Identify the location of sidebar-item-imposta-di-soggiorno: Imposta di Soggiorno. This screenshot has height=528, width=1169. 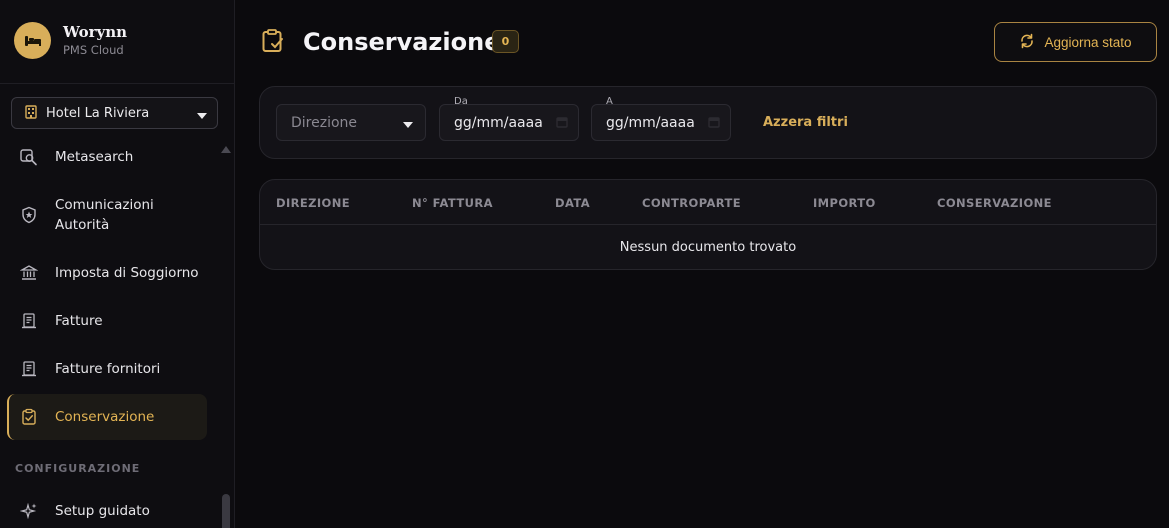
(107, 273).